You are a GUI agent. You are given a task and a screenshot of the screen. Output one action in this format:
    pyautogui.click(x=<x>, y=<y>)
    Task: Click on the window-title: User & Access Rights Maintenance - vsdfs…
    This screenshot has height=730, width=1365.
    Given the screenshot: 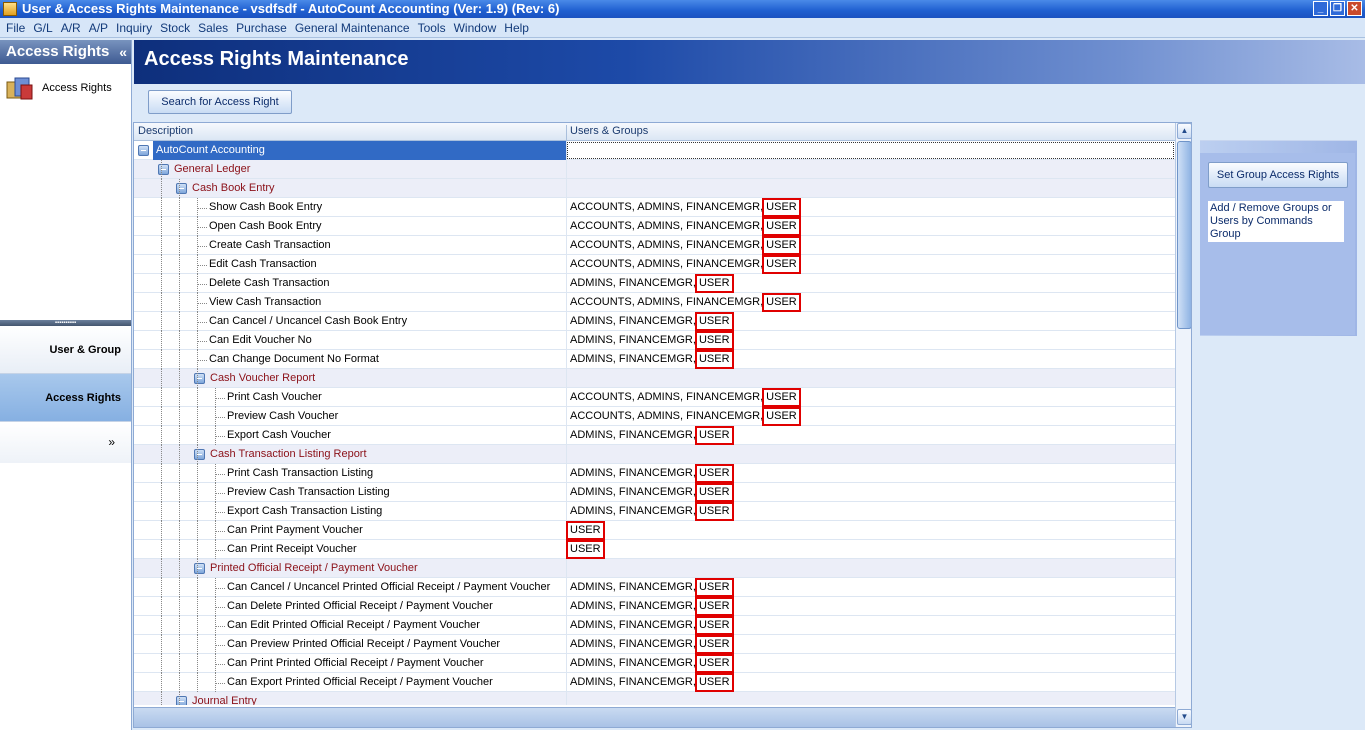 What is the action you would take?
    pyautogui.click(x=291, y=8)
    